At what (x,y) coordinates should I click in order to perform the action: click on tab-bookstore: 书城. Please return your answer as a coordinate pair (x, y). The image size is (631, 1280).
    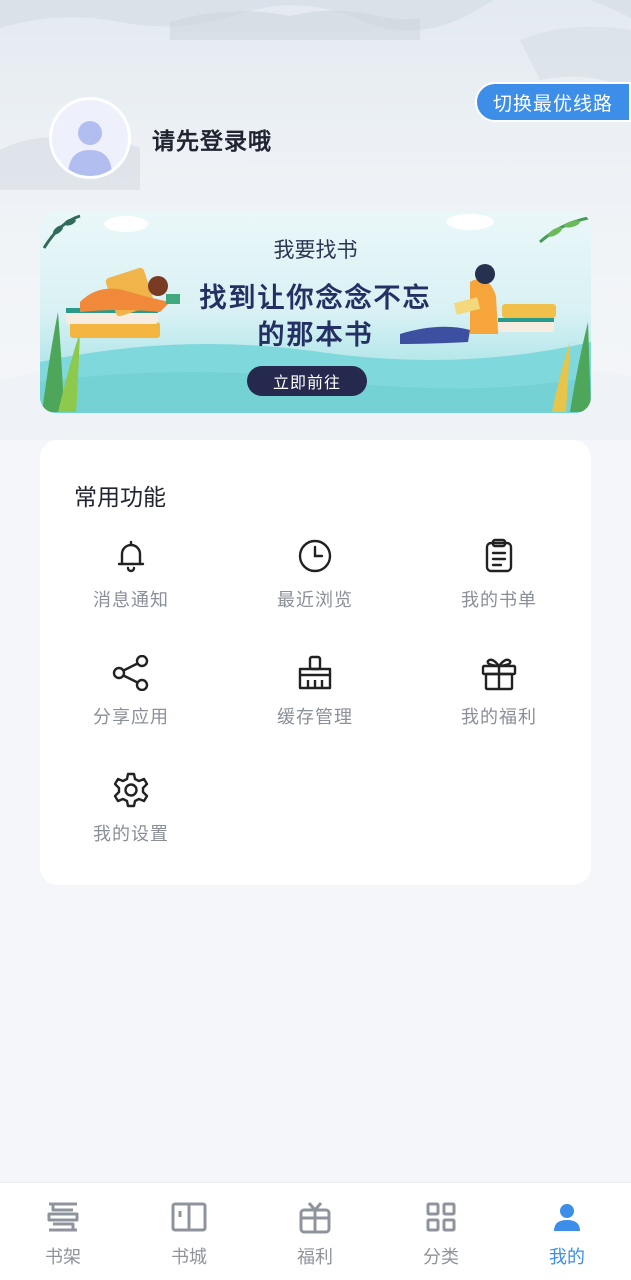
    Looking at the image, I should click on (189, 1235).